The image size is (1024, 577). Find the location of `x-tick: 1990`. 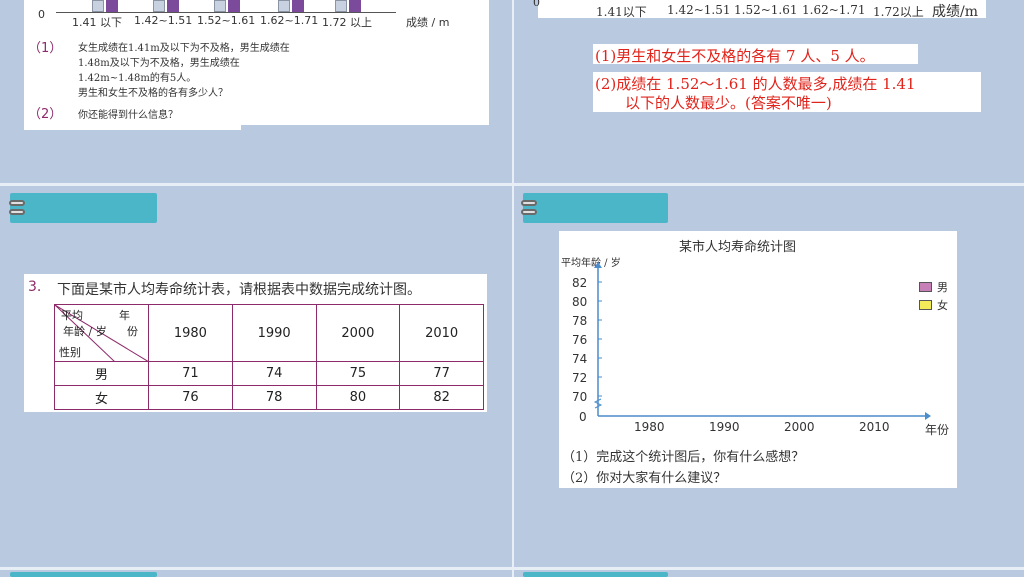

x-tick: 1990 is located at coordinates (724, 427).